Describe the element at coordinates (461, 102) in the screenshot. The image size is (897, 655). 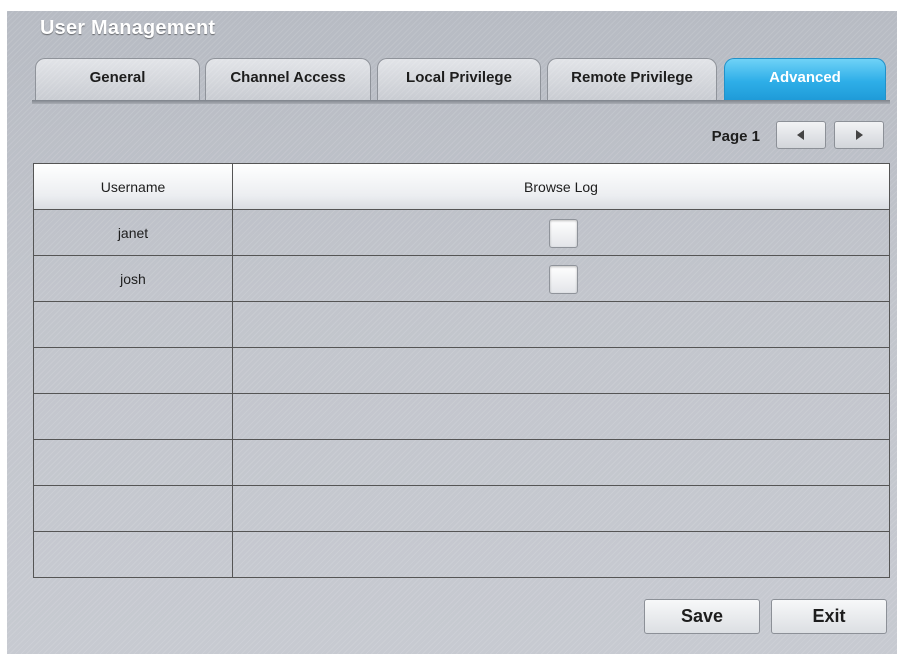
I see `tab-bar-divider` at that location.